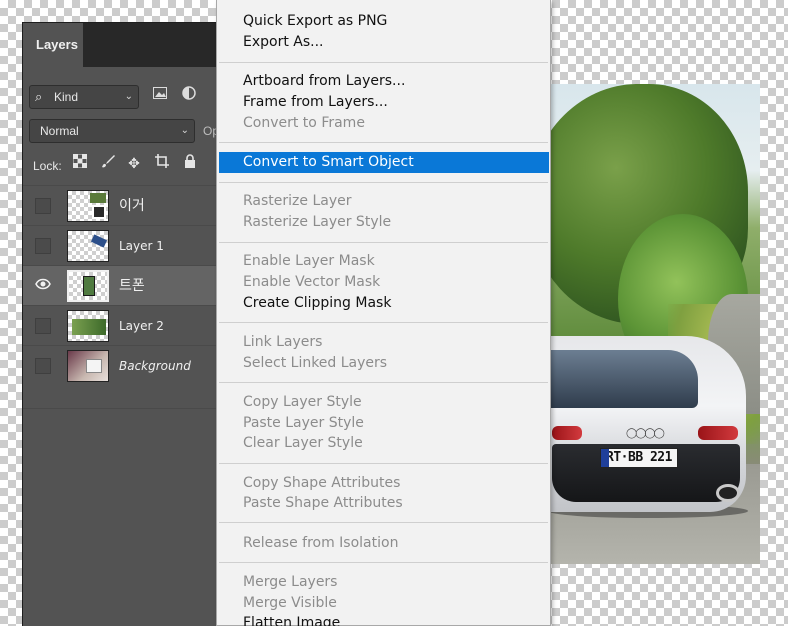 This screenshot has width=788, height=626. What do you see at coordinates (132, 206) in the screenshot?
I see `layer-name: 이거` at bounding box center [132, 206].